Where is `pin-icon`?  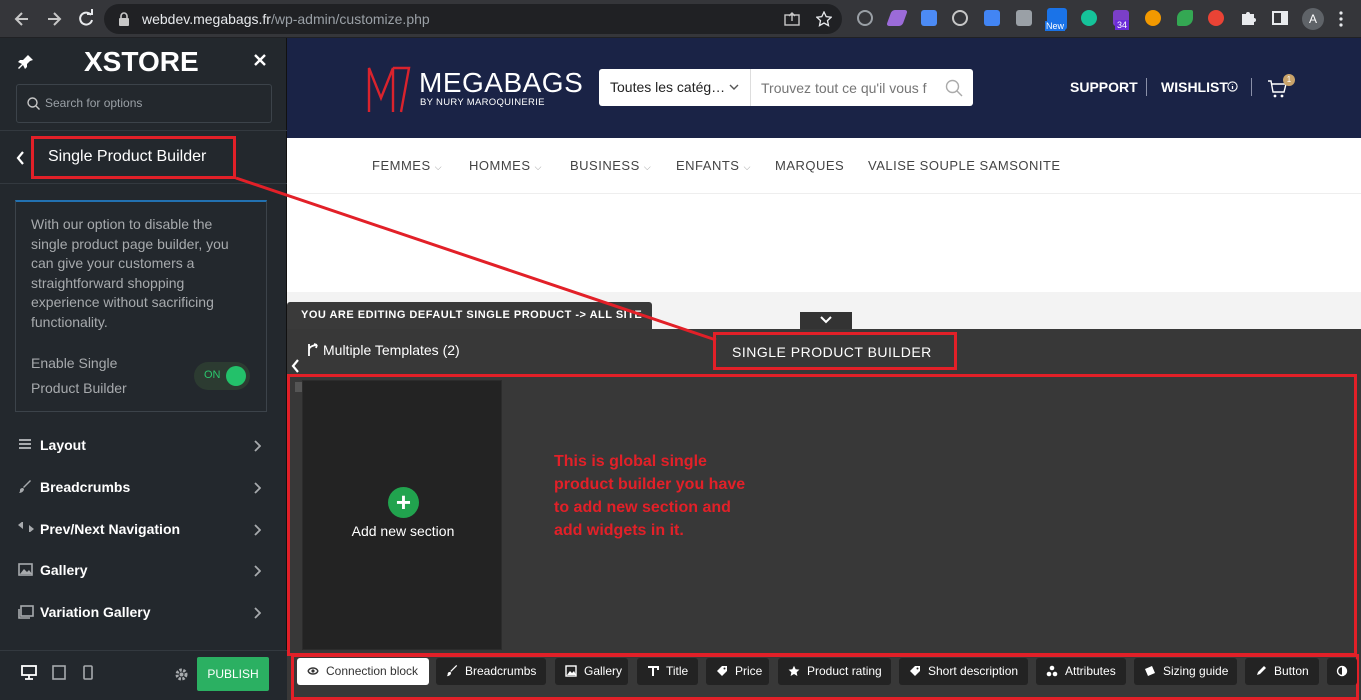 pin-icon is located at coordinates (26, 62).